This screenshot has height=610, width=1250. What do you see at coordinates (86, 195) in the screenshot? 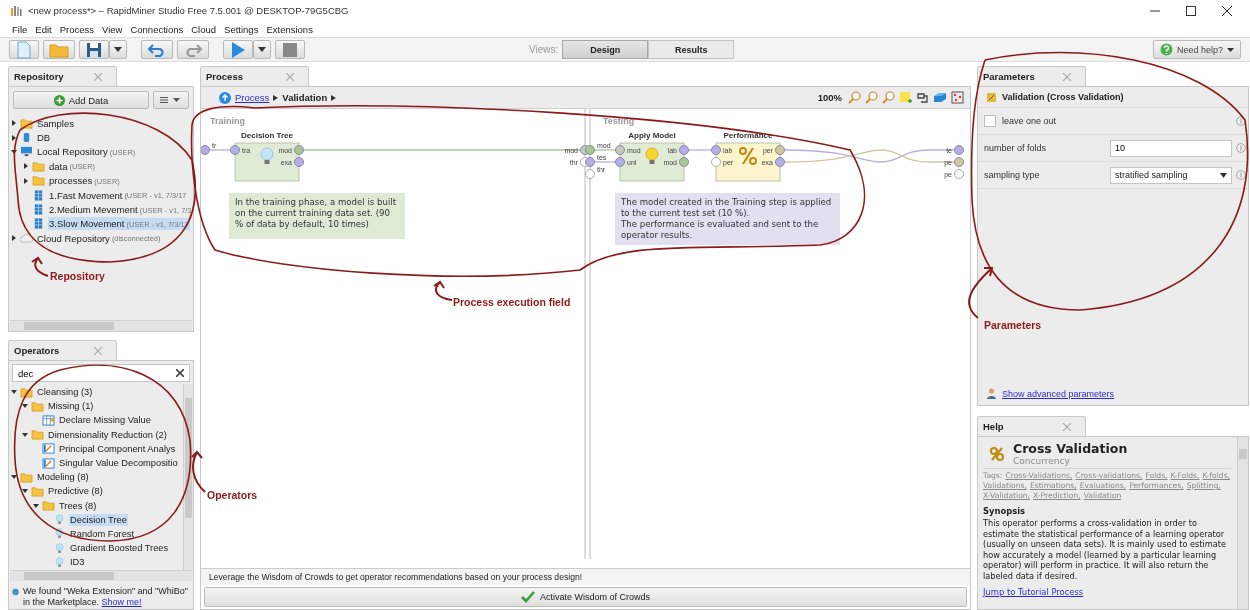
I see `tree-item: 1.Fast Movement` at bounding box center [86, 195].